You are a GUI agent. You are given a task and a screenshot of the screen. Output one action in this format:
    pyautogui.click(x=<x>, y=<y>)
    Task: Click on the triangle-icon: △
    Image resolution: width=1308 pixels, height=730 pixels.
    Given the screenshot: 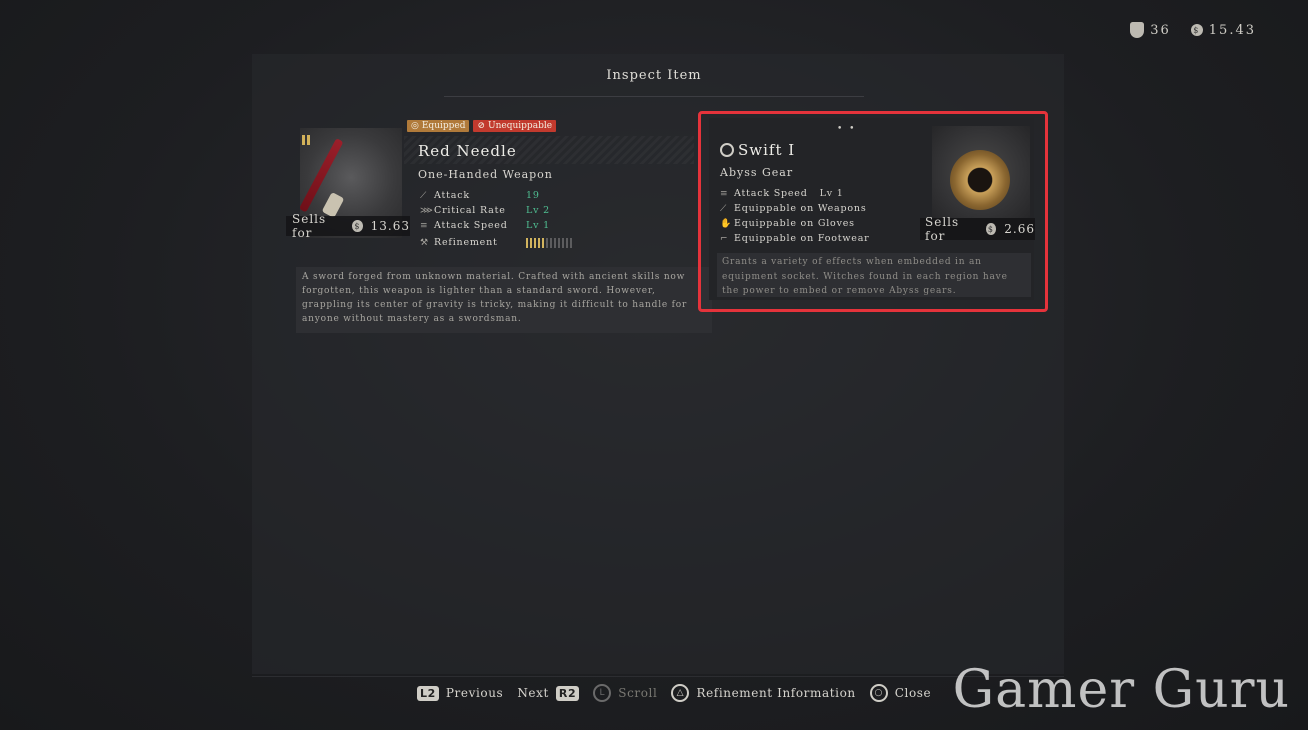 What is the action you would take?
    pyautogui.click(x=680, y=693)
    